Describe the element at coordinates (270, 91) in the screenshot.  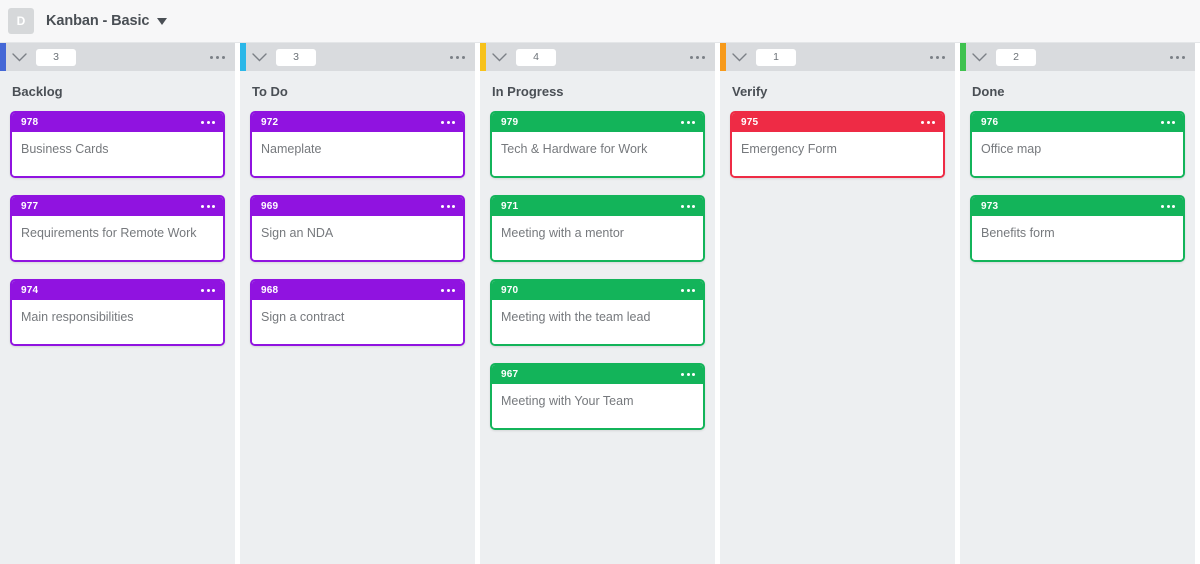
I see `column-title: To Do` at that location.